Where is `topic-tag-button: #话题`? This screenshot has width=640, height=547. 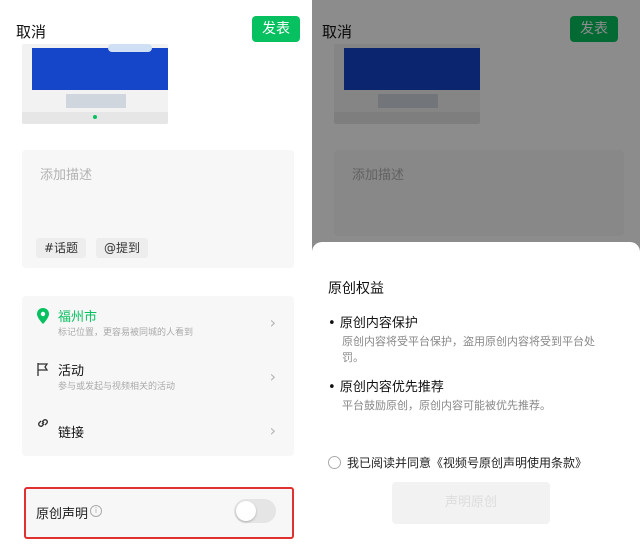 topic-tag-button: #话题 is located at coordinates (61, 248).